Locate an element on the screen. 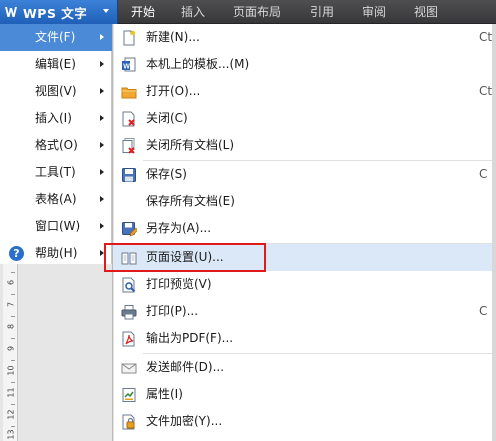 This screenshot has height=441, width=496. close-document-icon is located at coordinates (129, 119).